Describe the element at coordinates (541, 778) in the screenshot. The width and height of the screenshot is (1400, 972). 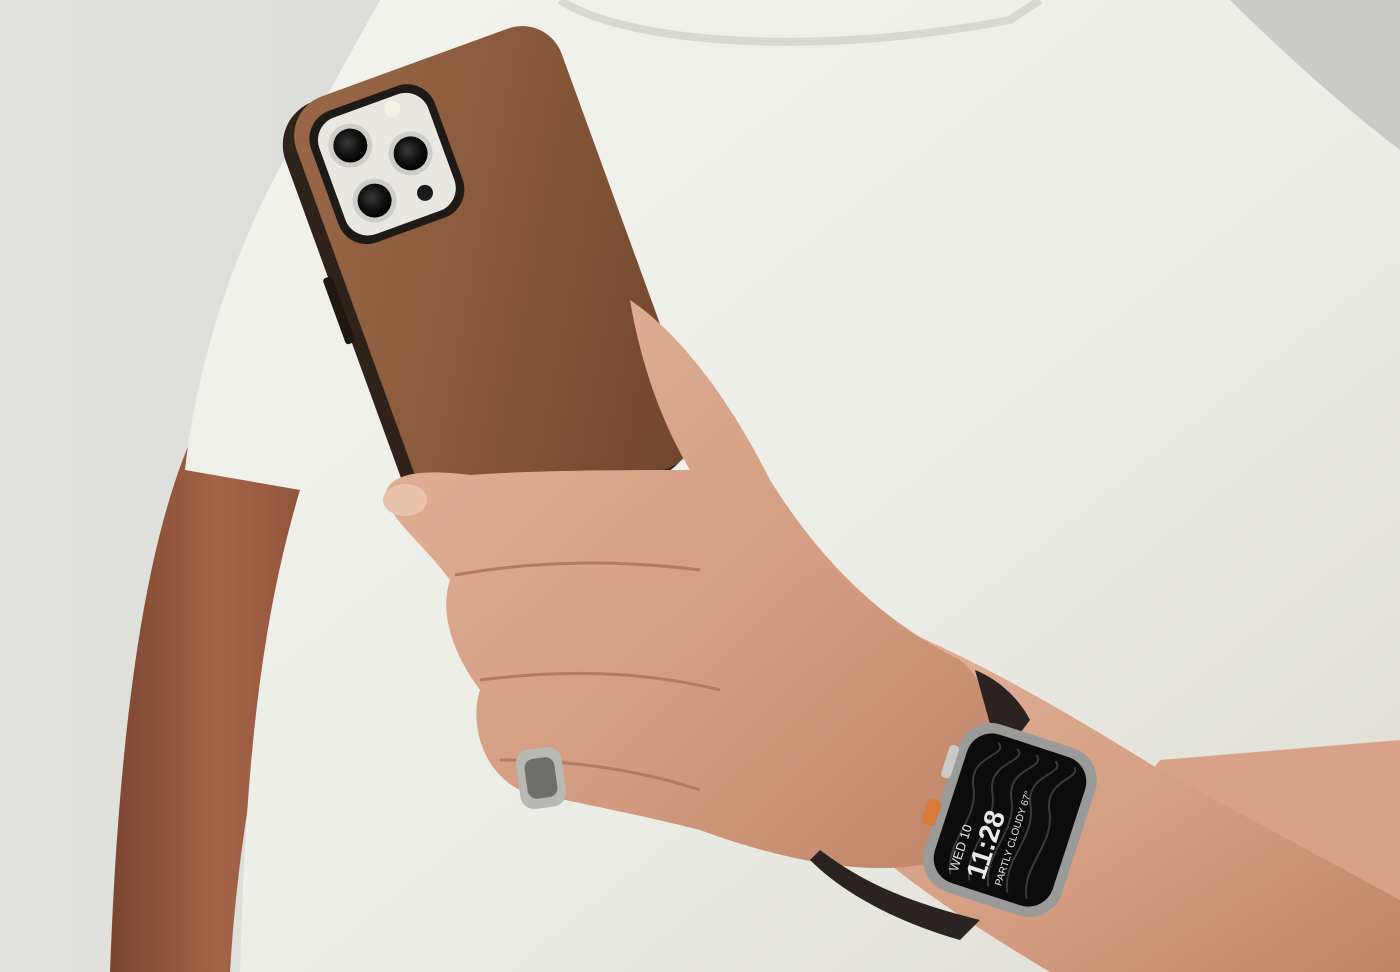
I see `ring` at that location.